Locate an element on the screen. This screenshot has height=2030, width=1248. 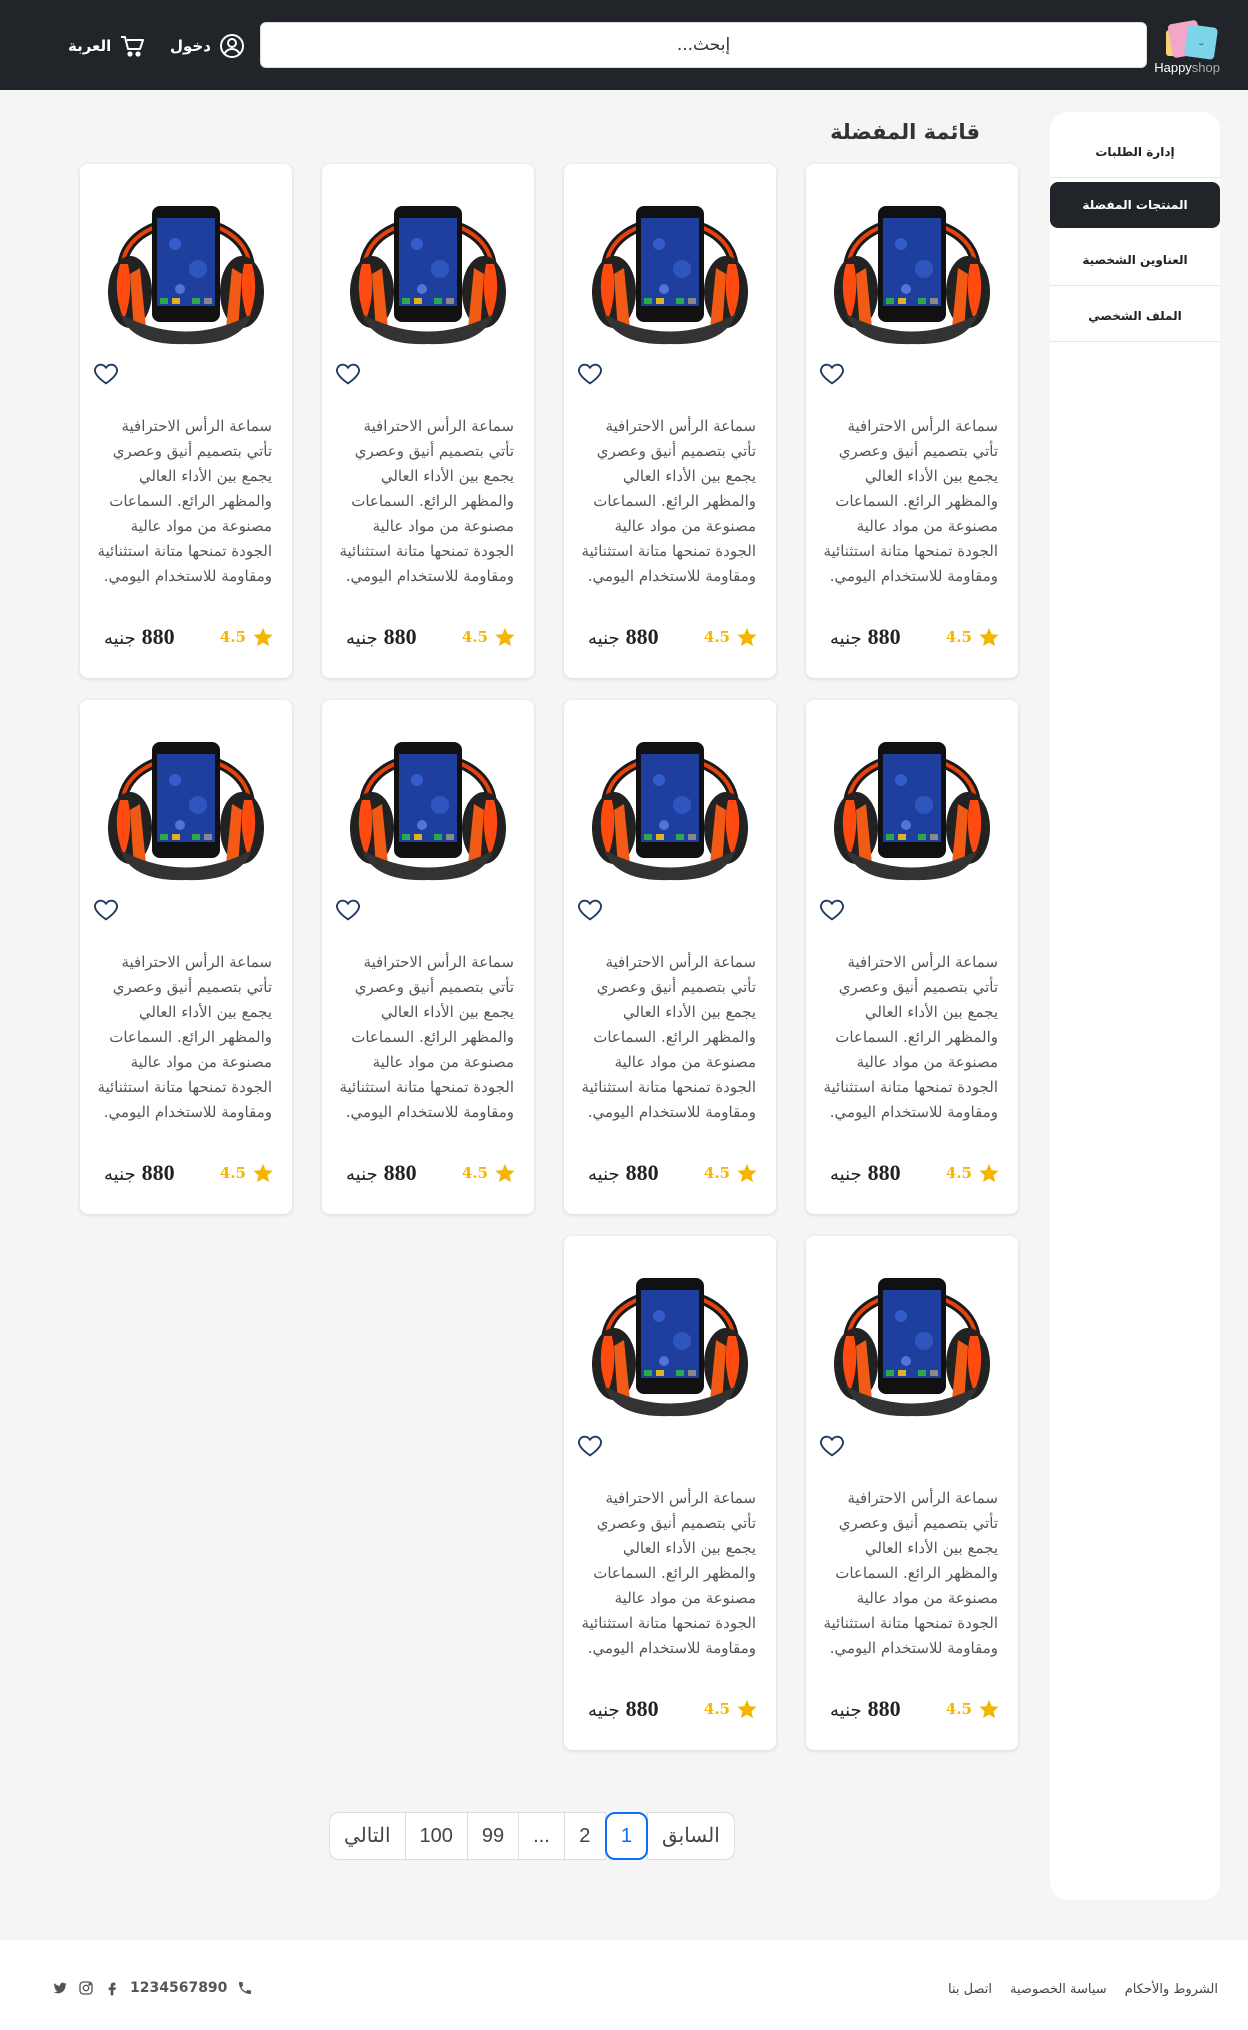
instagram-icon is located at coordinates (86, 1988).